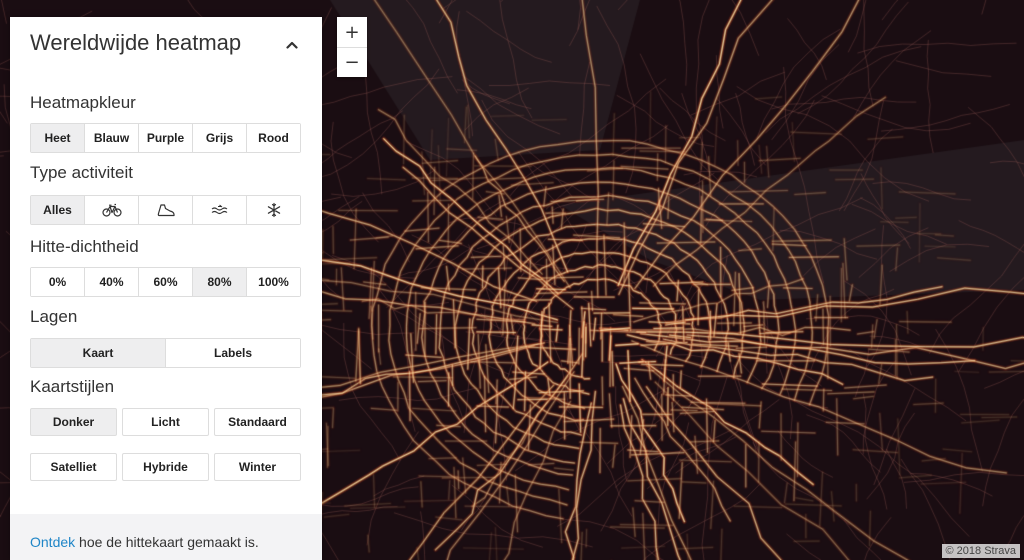 The height and width of the screenshot is (560, 1024). I want to click on activity-type-label: Type activiteit, so click(81, 172).